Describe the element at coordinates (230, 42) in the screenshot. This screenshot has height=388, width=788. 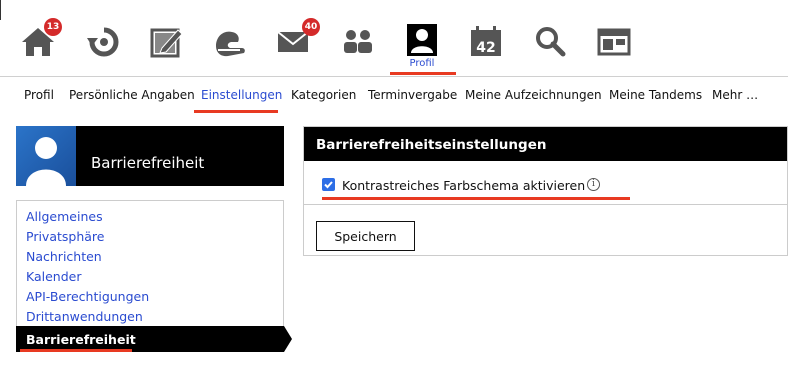
I see `hand-icon` at that location.